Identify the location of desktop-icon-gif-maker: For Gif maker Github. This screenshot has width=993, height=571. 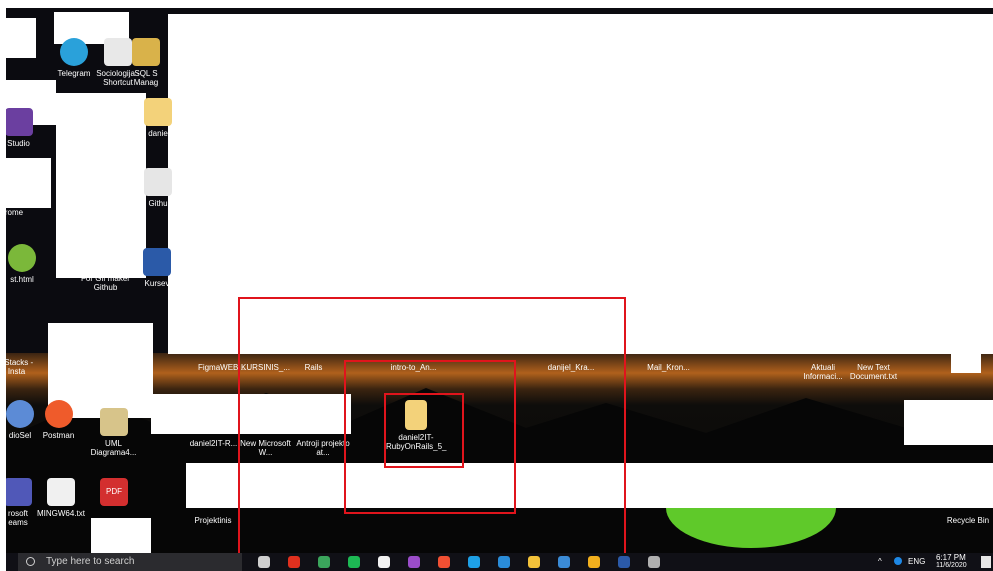
(105, 283).